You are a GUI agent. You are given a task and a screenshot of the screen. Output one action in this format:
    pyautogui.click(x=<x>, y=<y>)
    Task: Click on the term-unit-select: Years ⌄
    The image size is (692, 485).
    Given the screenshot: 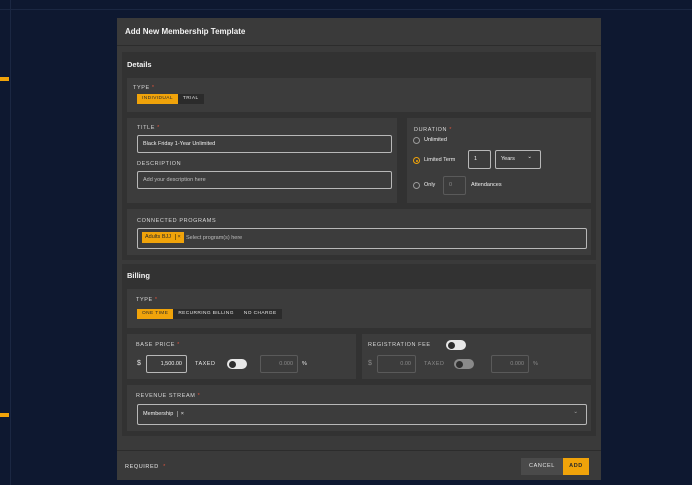 What is the action you would take?
    pyautogui.click(x=518, y=159)
    